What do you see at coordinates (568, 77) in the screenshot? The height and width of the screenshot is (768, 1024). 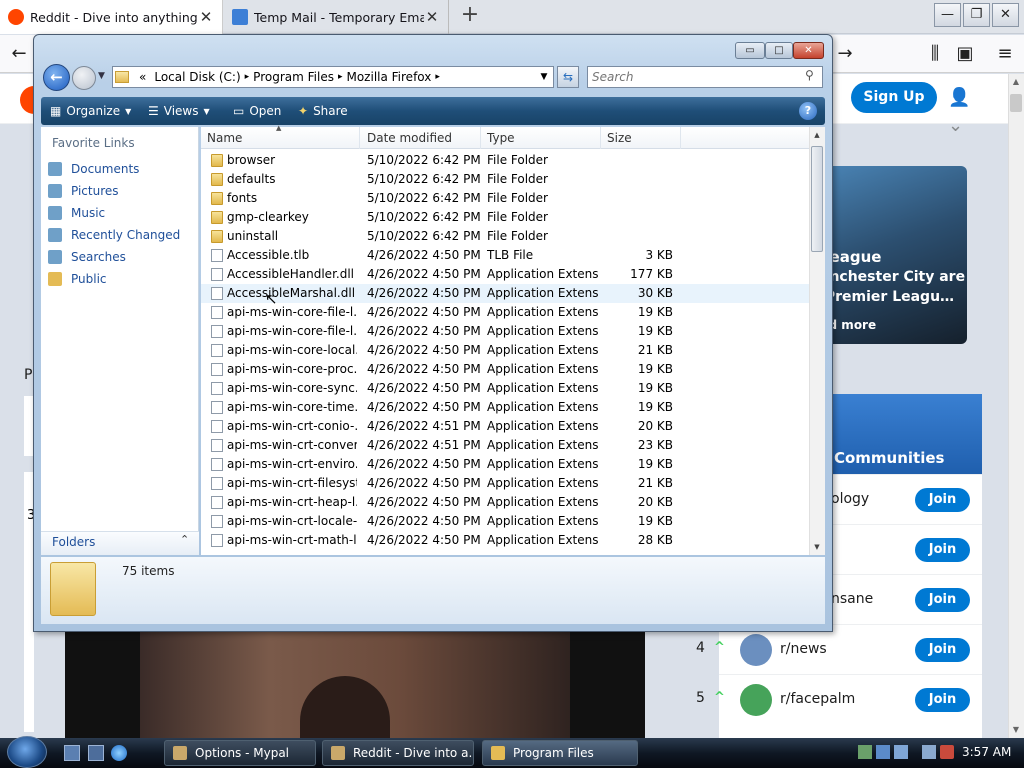 I see `refresh-icon: ⇆` at bounding box center [568, 77].